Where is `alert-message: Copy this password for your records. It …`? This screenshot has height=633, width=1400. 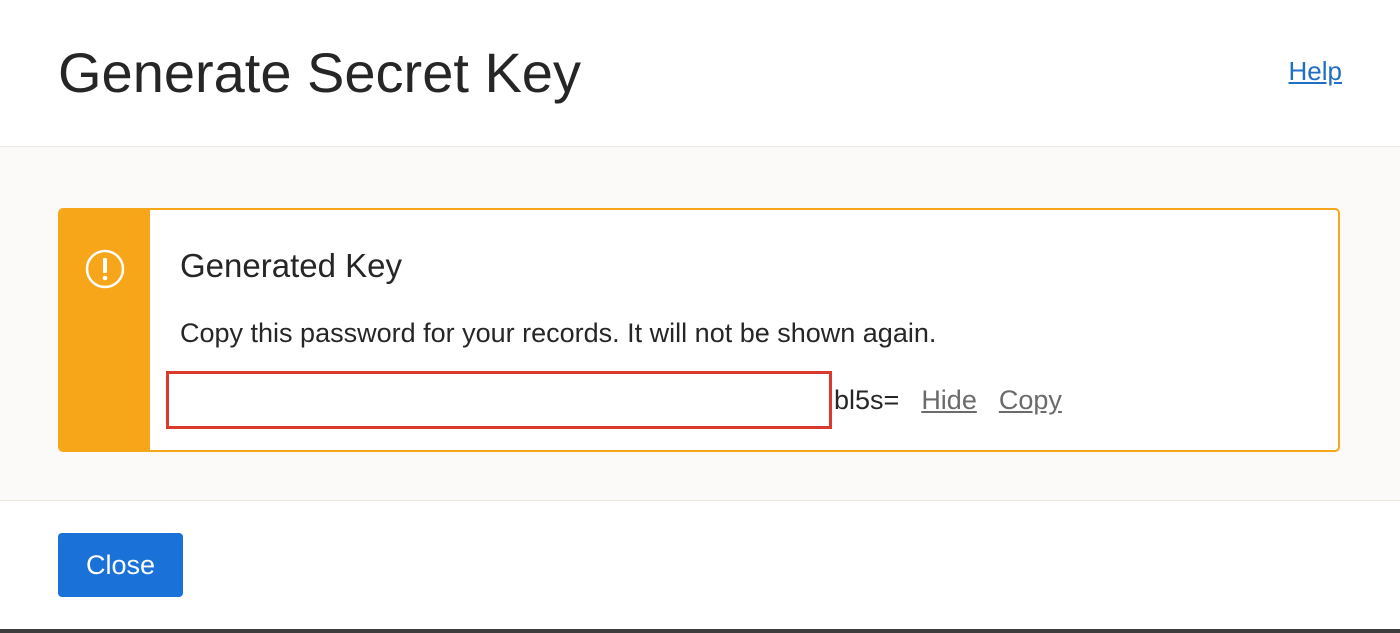
alert-message: Copy this password for your records. It … is located at coordinates (558, 333).